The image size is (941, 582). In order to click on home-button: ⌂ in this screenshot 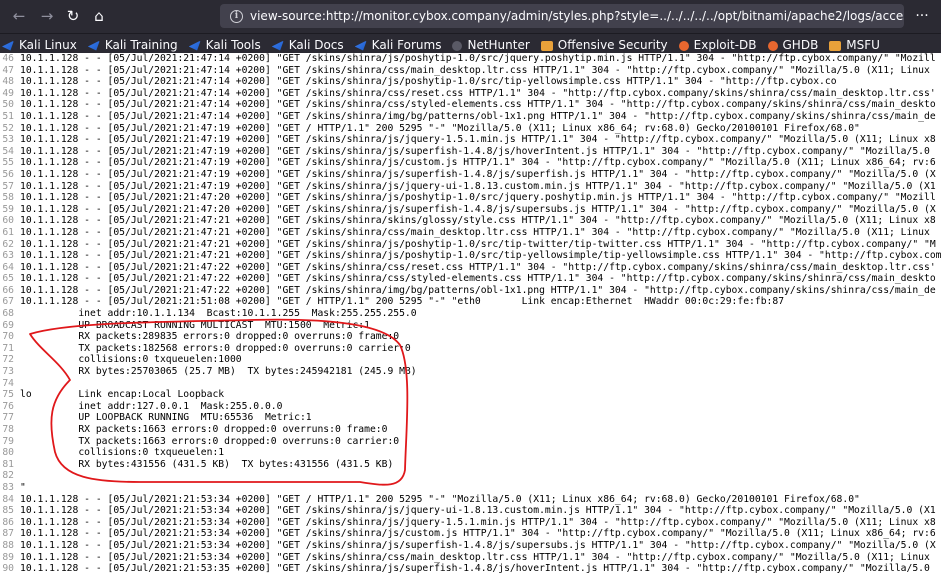, I will do `click(99, 16)`.